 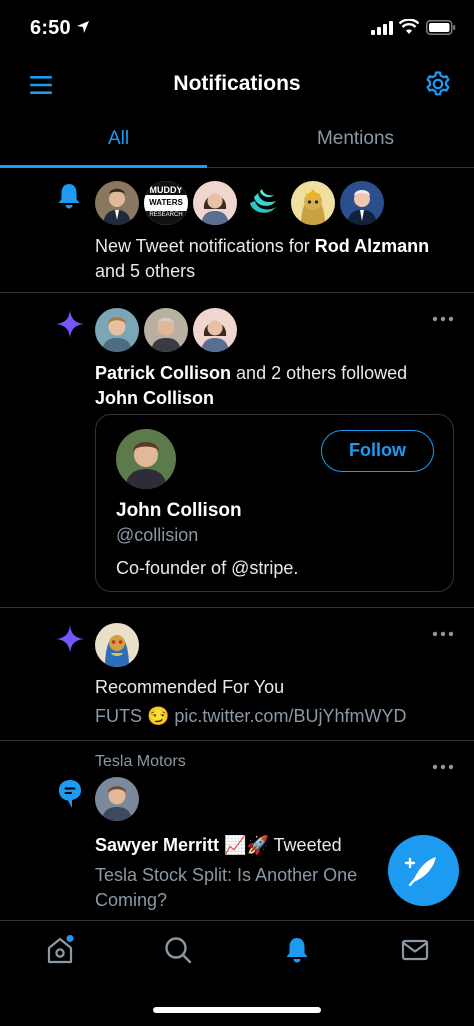 I want to click on wifi-icon, so click(x=409, y=26).